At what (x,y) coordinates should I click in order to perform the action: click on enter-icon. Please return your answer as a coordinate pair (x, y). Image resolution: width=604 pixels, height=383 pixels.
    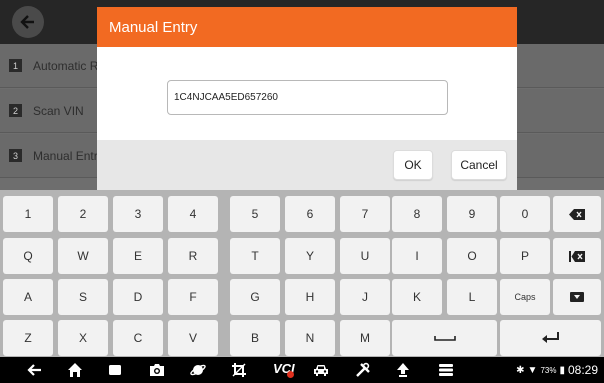
    Looking at the image, I should click on (550, 337).